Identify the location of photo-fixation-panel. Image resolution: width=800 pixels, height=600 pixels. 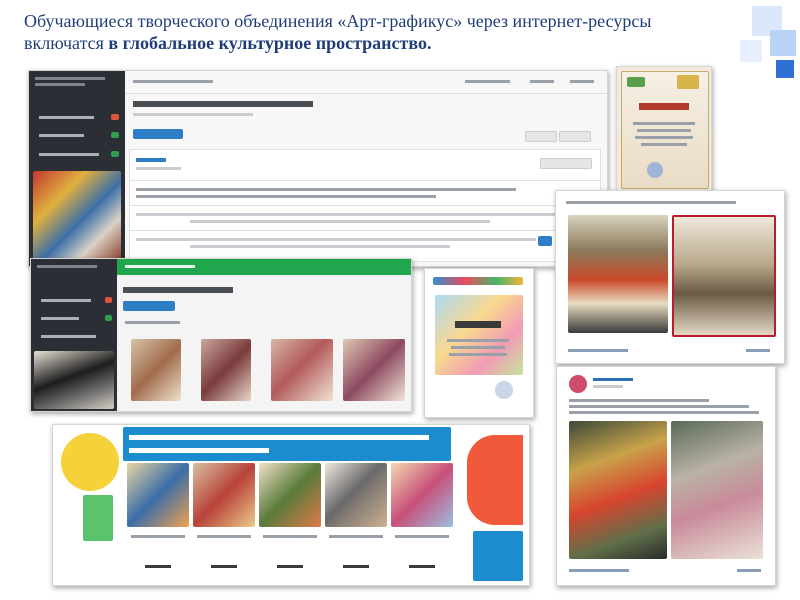
(221, 335).